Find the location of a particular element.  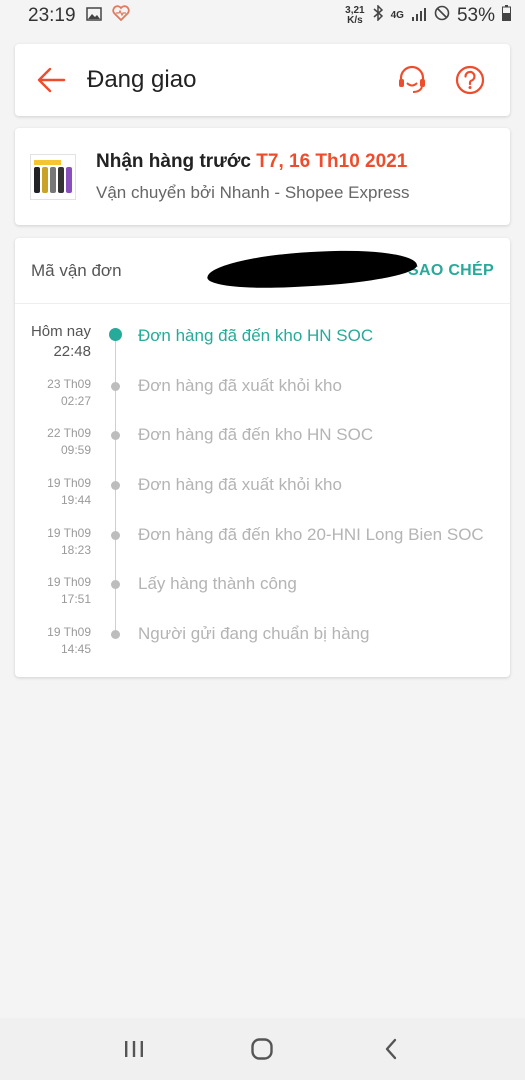

support-button is located at coordinates (412, 80).